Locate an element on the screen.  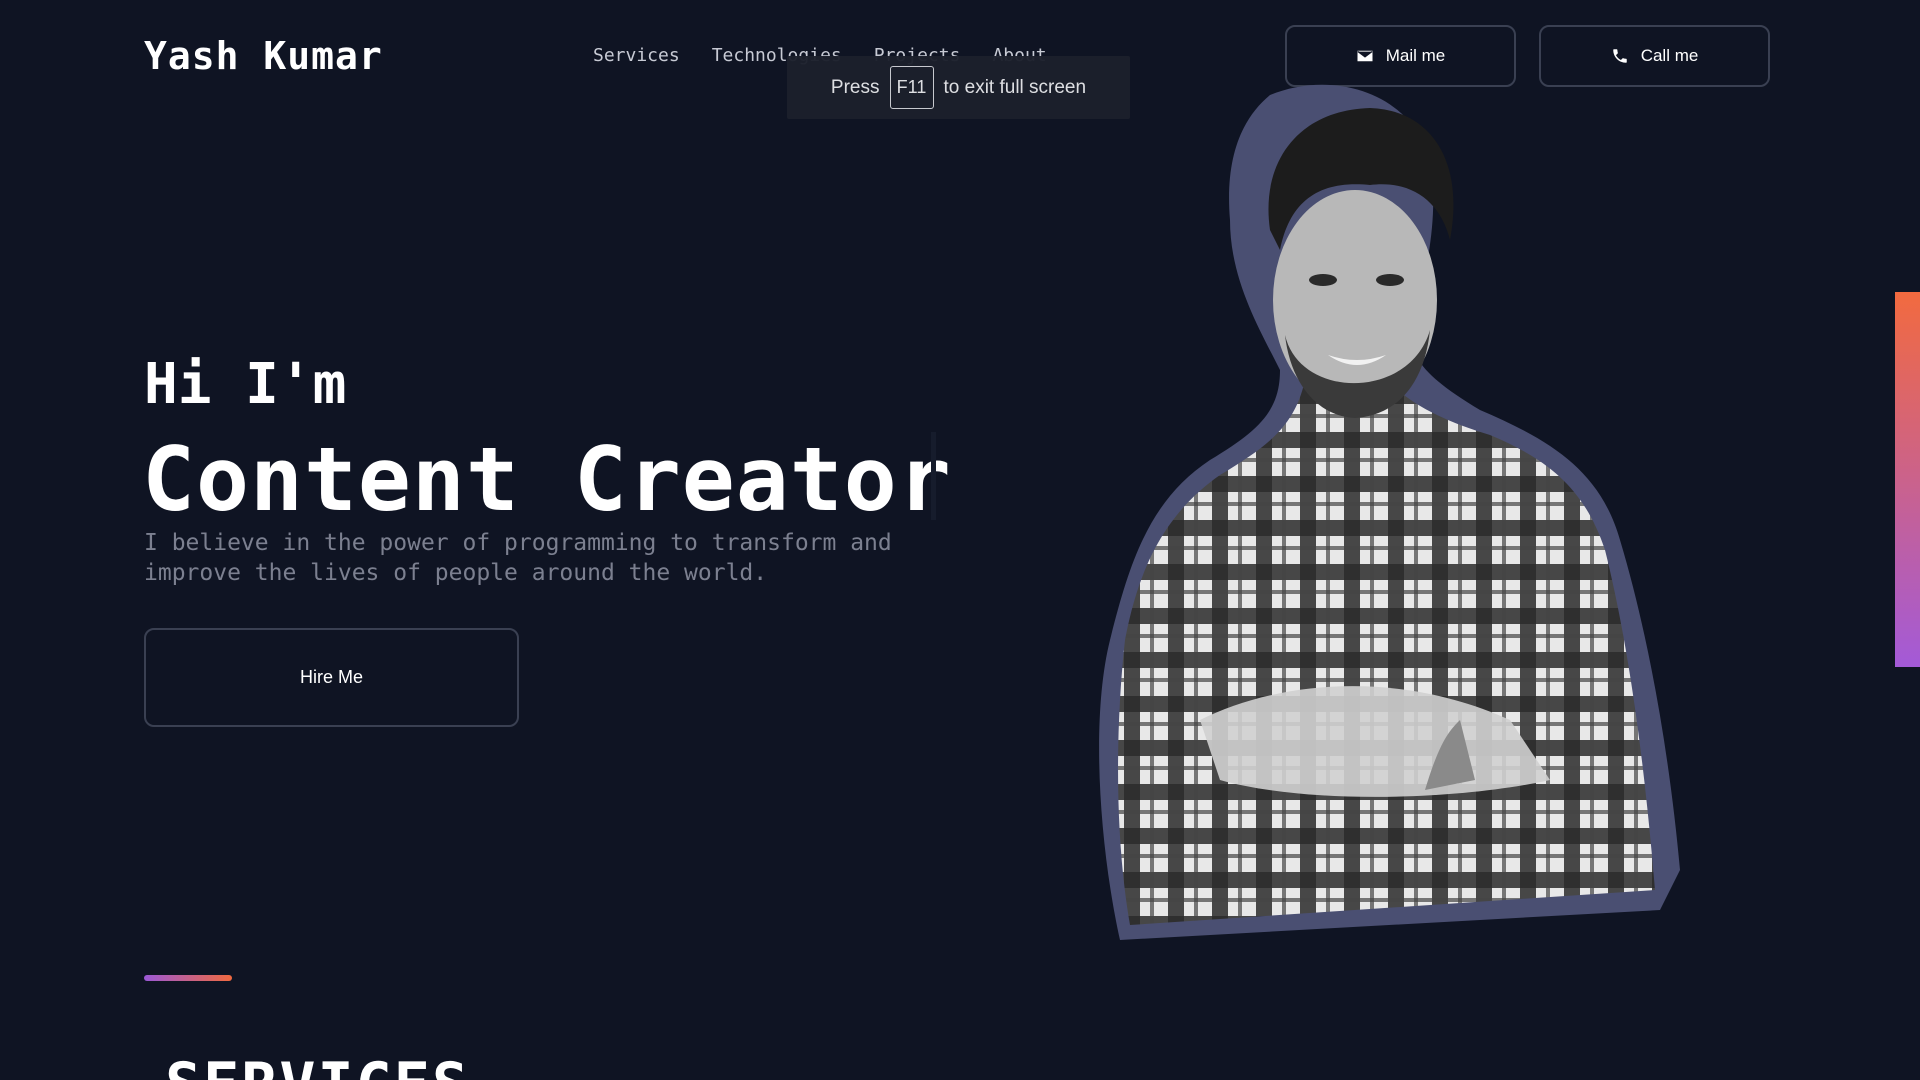
hero-role: Content Creator is located at coordinates (547, 479).